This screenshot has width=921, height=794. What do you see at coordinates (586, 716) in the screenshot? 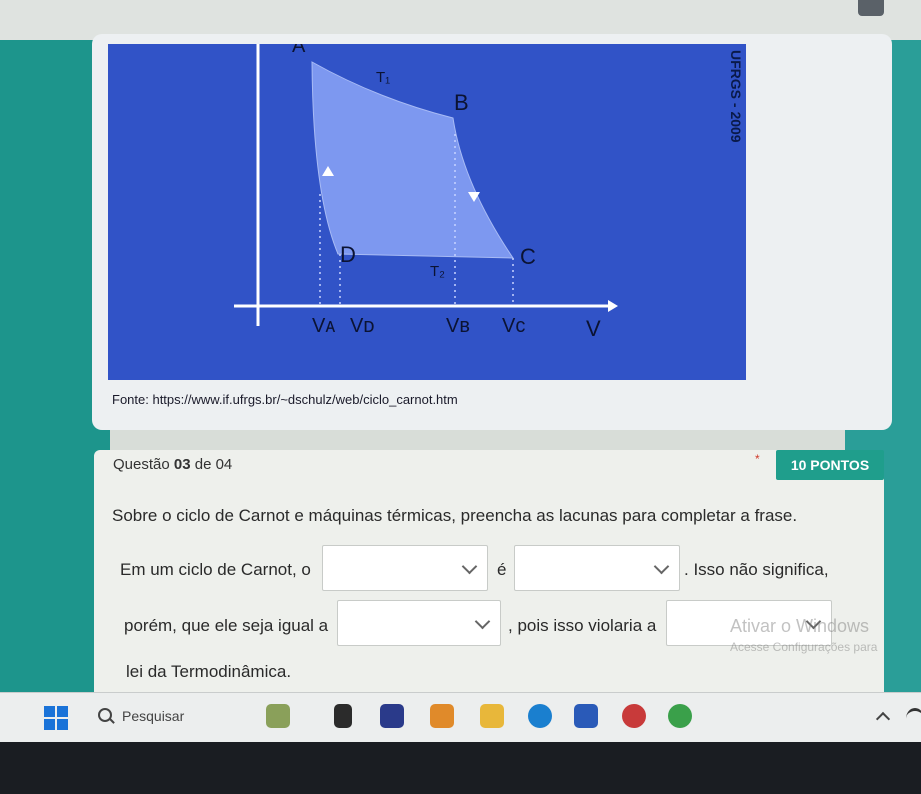
I see `store-icon` at bounding box center [586, 716].